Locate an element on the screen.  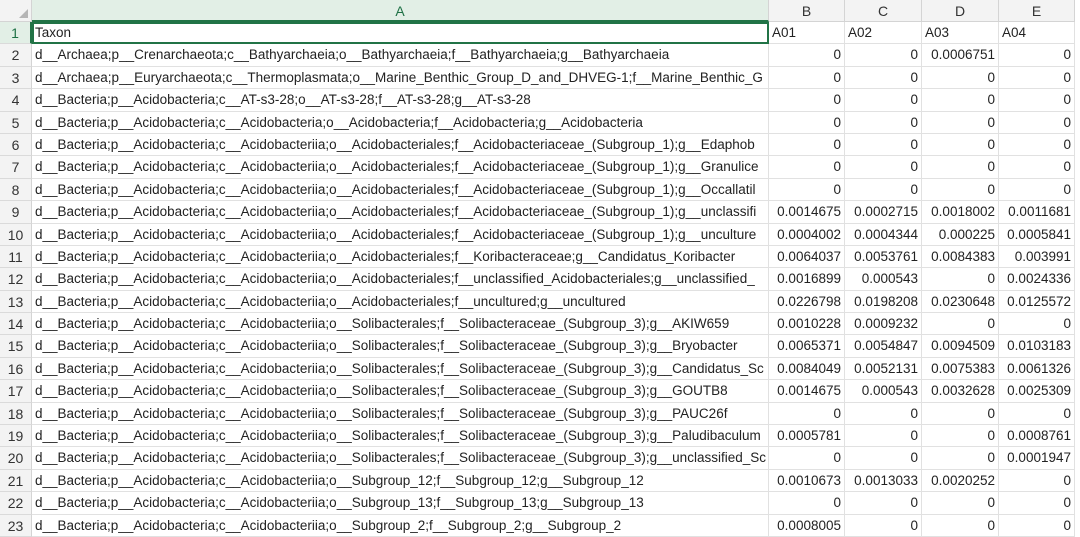
cell-d21: 0.0020252 is located at coordinates (960, 481).